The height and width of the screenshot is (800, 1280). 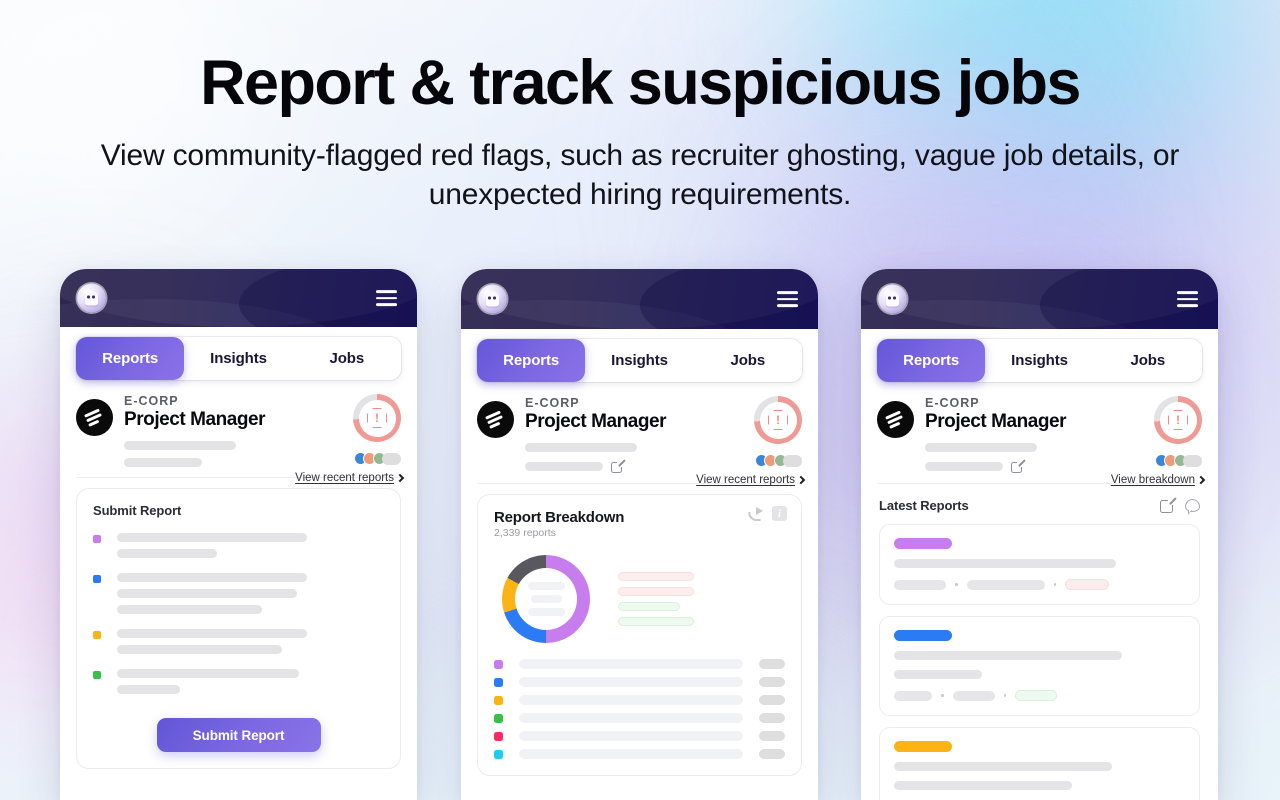 I want to click on chart-subtitle: 2,339 reports, so click(x=525, y=533).